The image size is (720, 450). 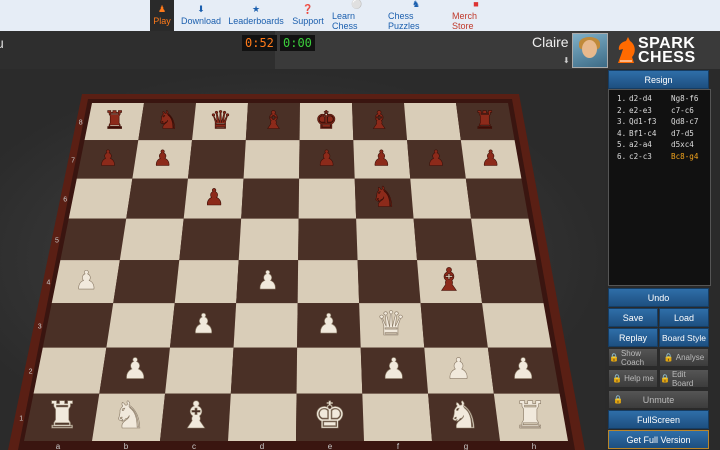 I want to click on black-king-piece: ♚, so click(x=326, y=120).